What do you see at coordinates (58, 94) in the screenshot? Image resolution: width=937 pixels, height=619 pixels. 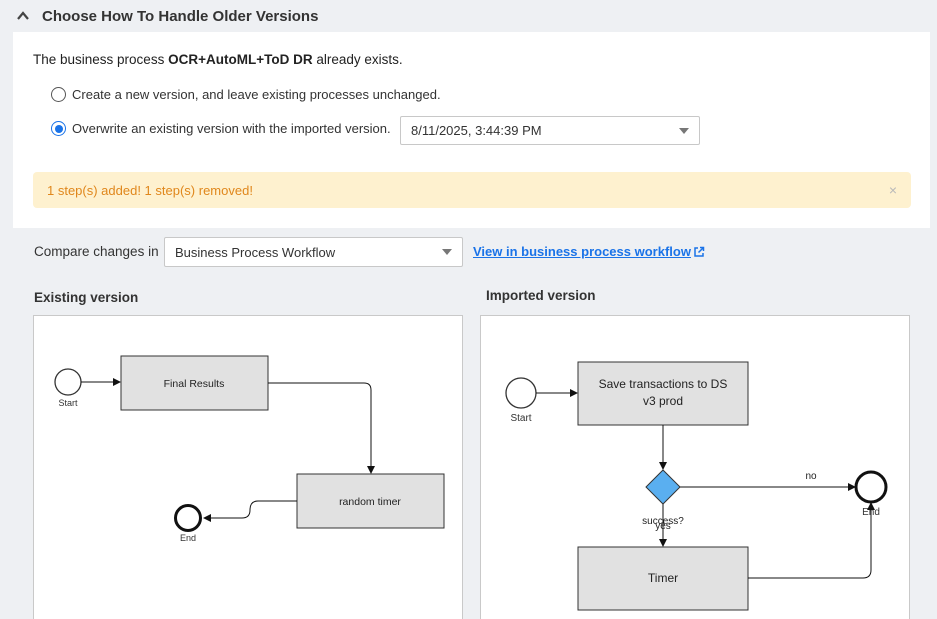 I see `radio-create-new` at bounding box center [58, 94].